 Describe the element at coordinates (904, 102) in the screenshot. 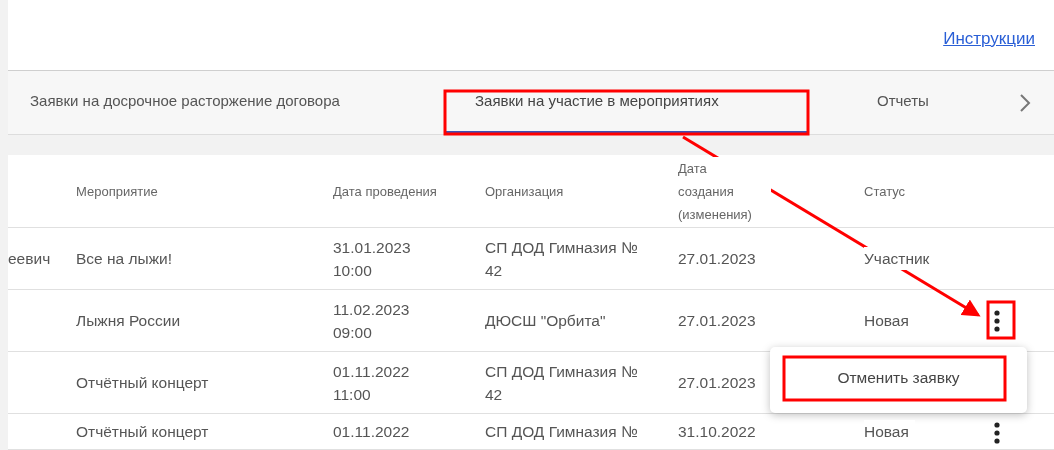

I see `tab: Отчеты` at that location.